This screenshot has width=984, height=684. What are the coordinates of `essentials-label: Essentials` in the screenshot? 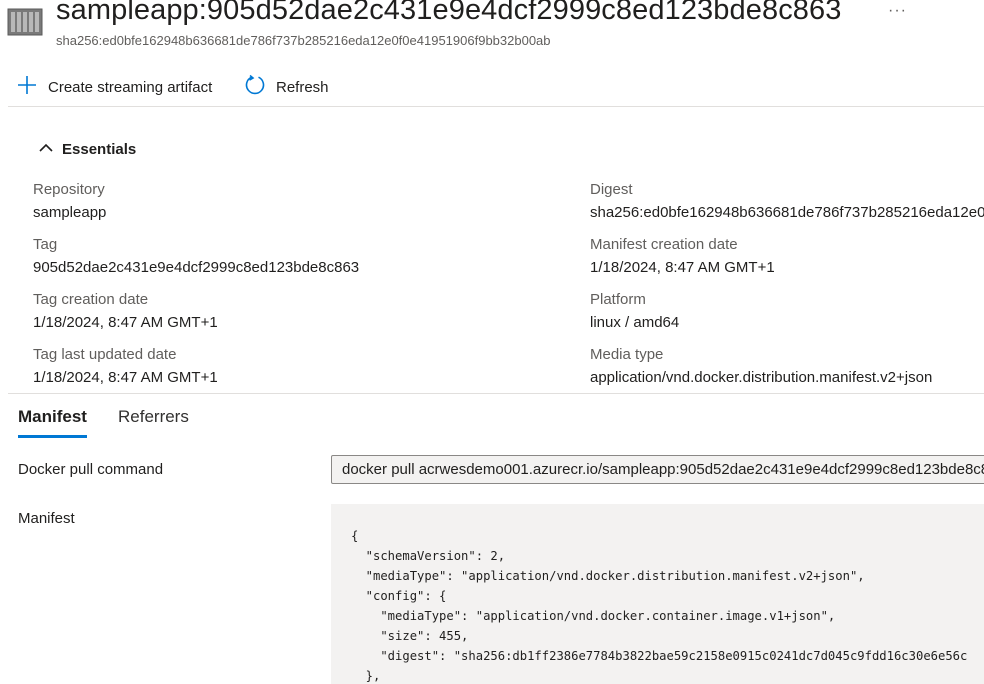 It's located at (99, 149).